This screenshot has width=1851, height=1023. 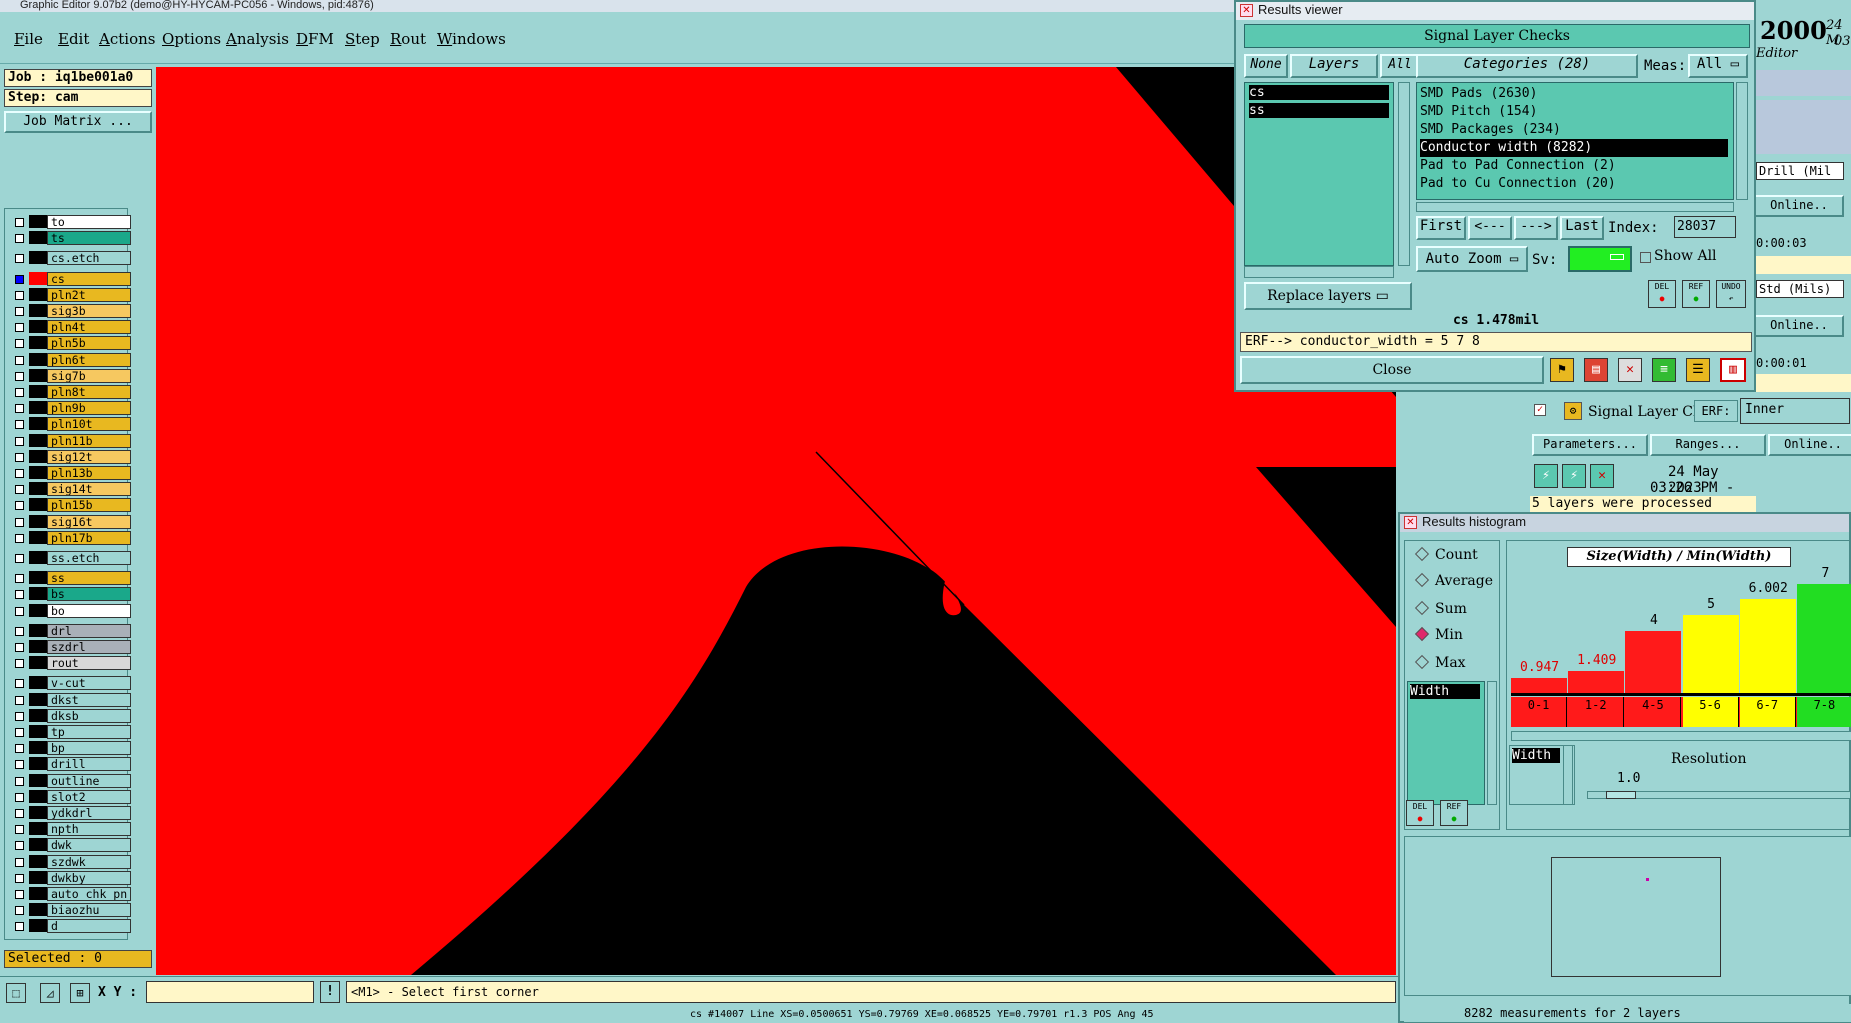 What do you see at coordinates (1440, 662) in the screenshot?
I see `mode-max-radio: Max` at bounding box center [1440, 662].